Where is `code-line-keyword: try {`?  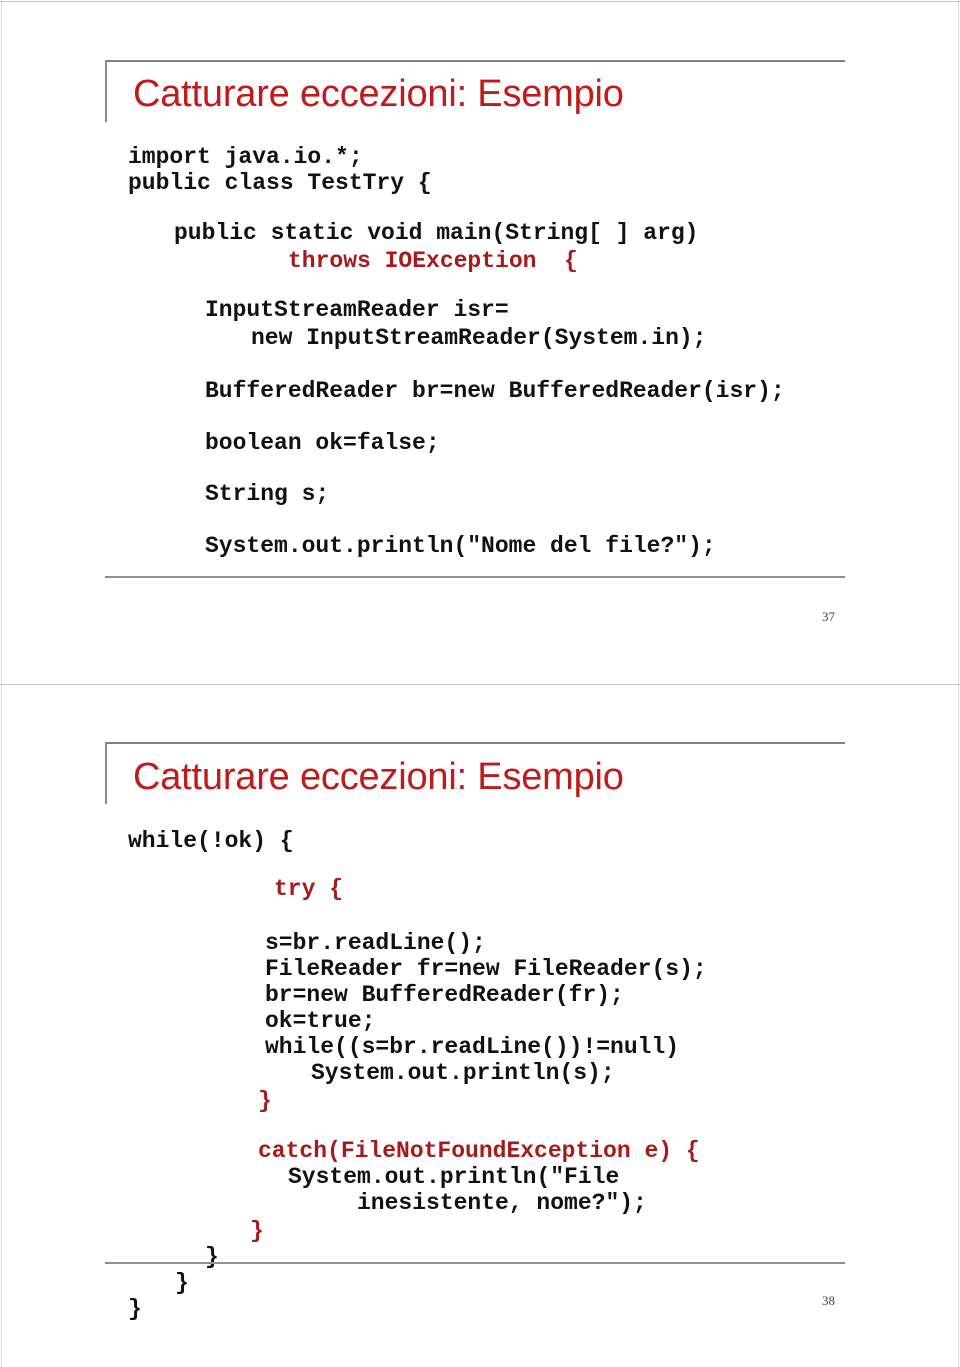 code-line-keyword: try { is located at coordinates (309, 889).